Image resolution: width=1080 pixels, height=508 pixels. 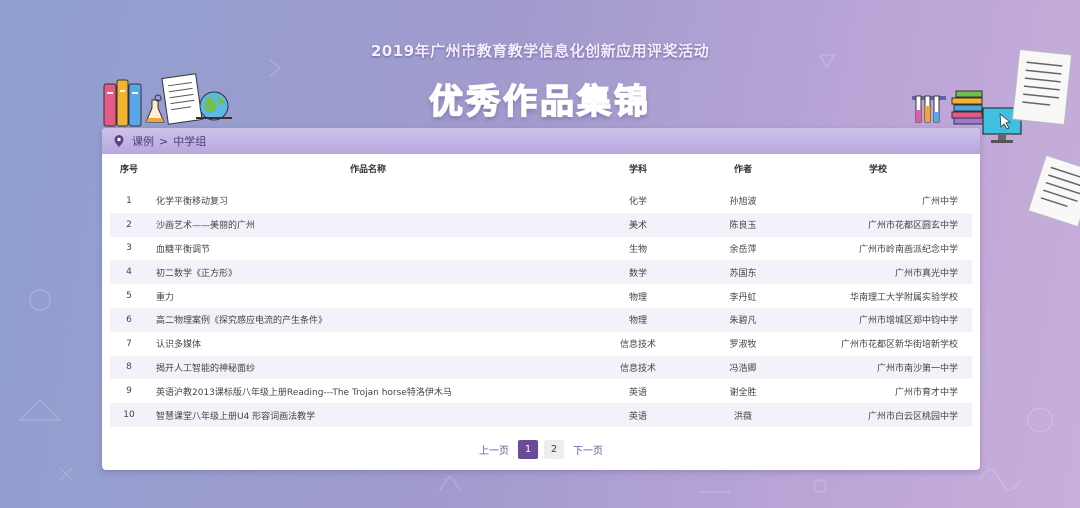 I want to click on title-char: 优, so click(x=447, y=102).